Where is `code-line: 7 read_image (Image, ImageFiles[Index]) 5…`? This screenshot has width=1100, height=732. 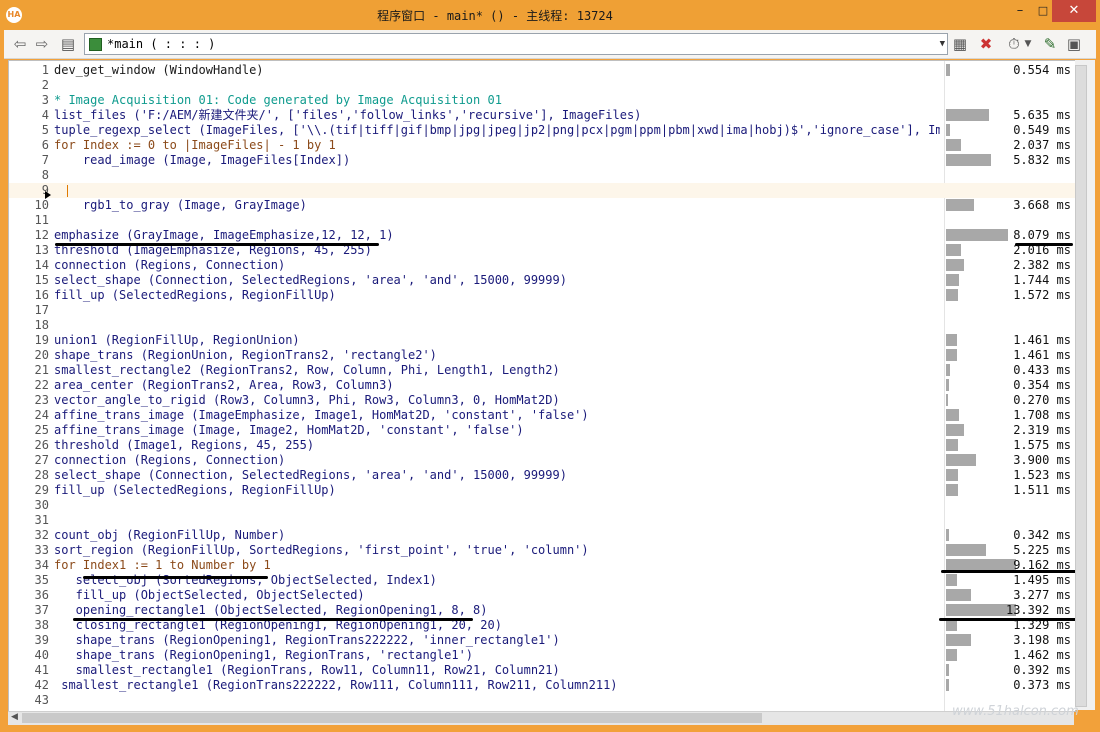
code-line: 7 read_image (Image, ImageFiles[Index]) 5… is located at coordinates (542, 160).